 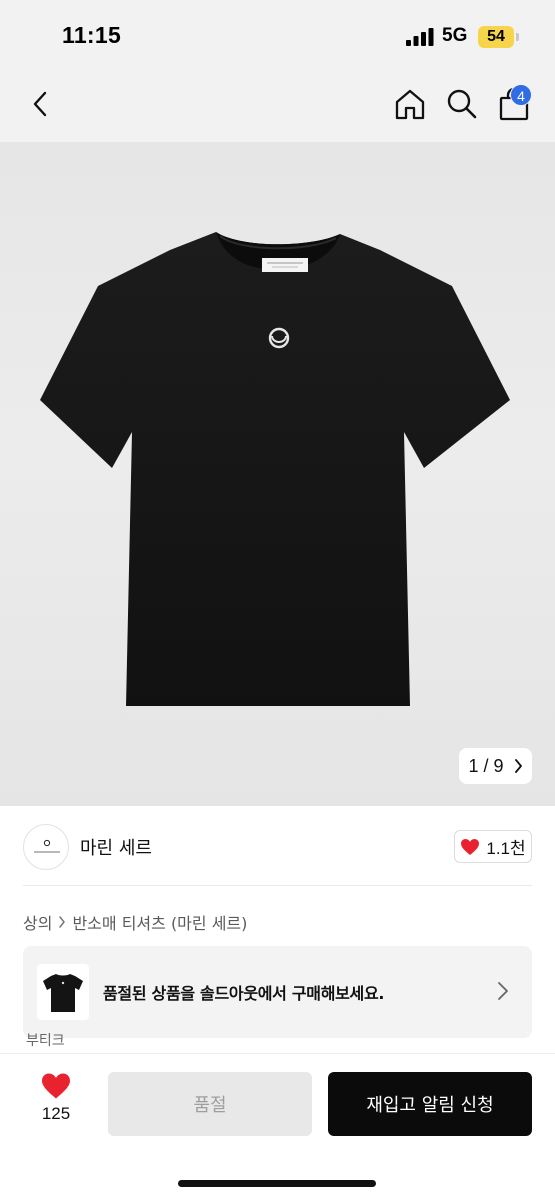 What do you see at coordinates (277, 846) in the screenshot?
I see `brand-row: 마린 세르 1.1천` at bounding box center [277, 846].